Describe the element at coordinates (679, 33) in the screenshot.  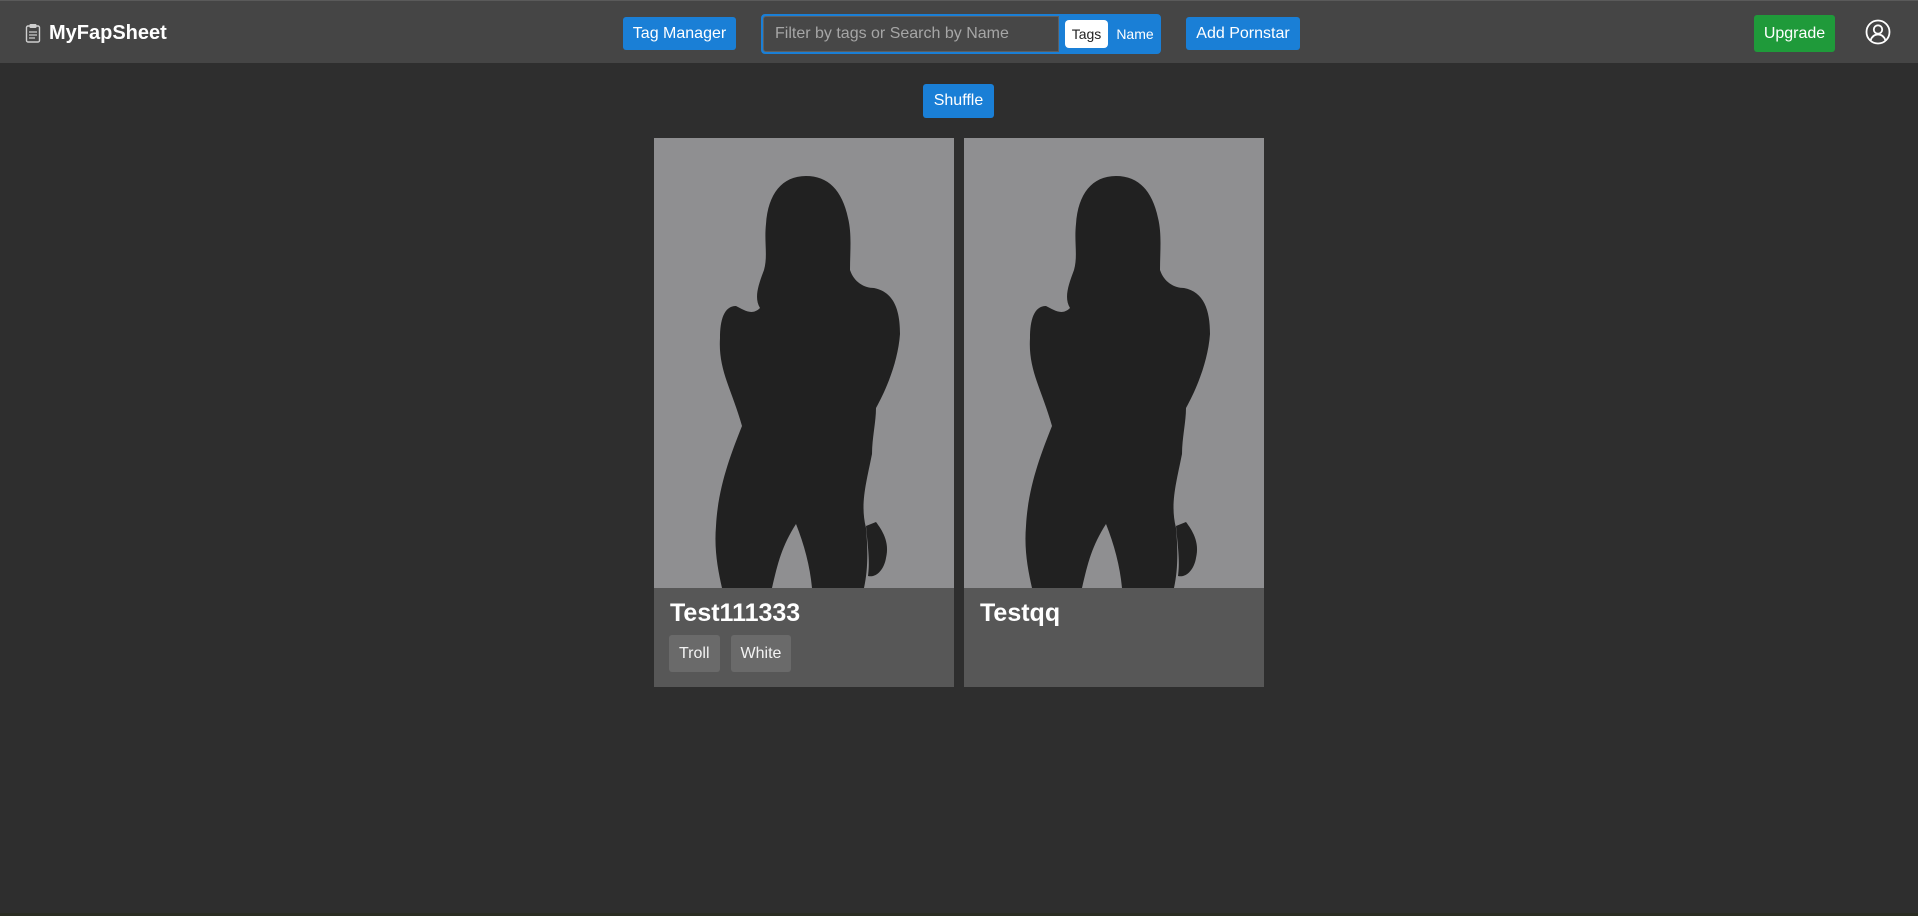
I see `tag-manager-button: Tag Manager` at that location.